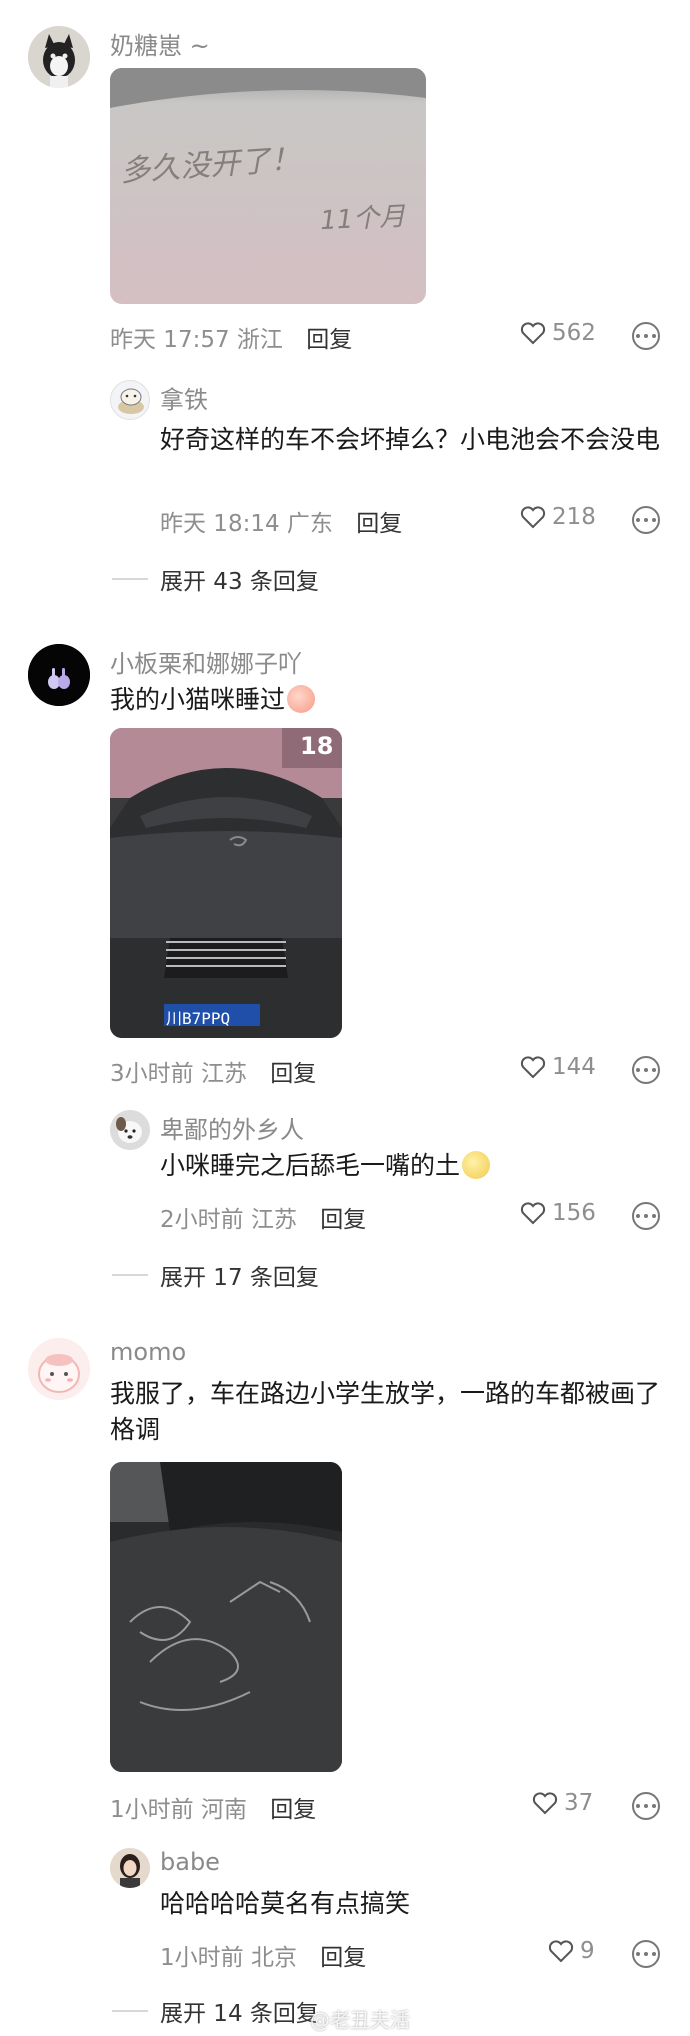 This screenshot has width=690, height=2036. Describe the element at coordinates (152, 1810) in the screenshot. I see `comment-time: 1小时前` at that location.